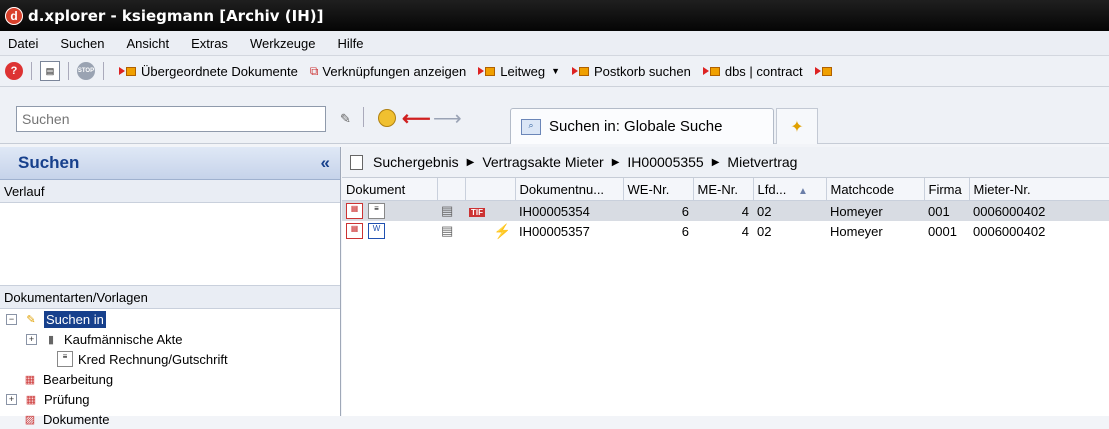 The width and height of the screenshot is (1109, 429). I want to click on column-header: ME-Nr., so click(723, 189).